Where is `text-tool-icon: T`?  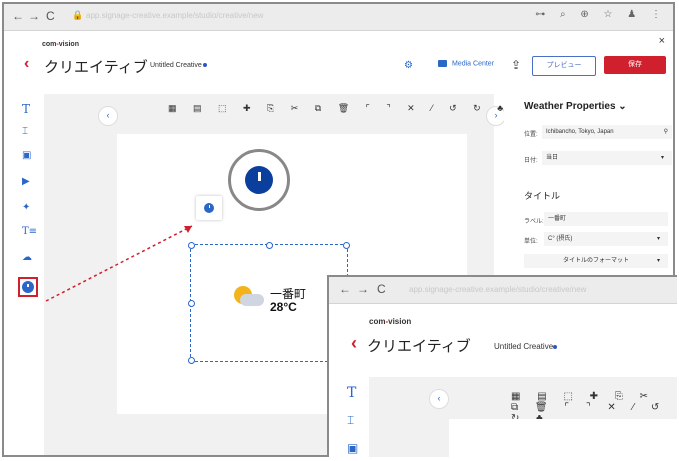
text-tool-icon: T is located at coordinates (351, 393).